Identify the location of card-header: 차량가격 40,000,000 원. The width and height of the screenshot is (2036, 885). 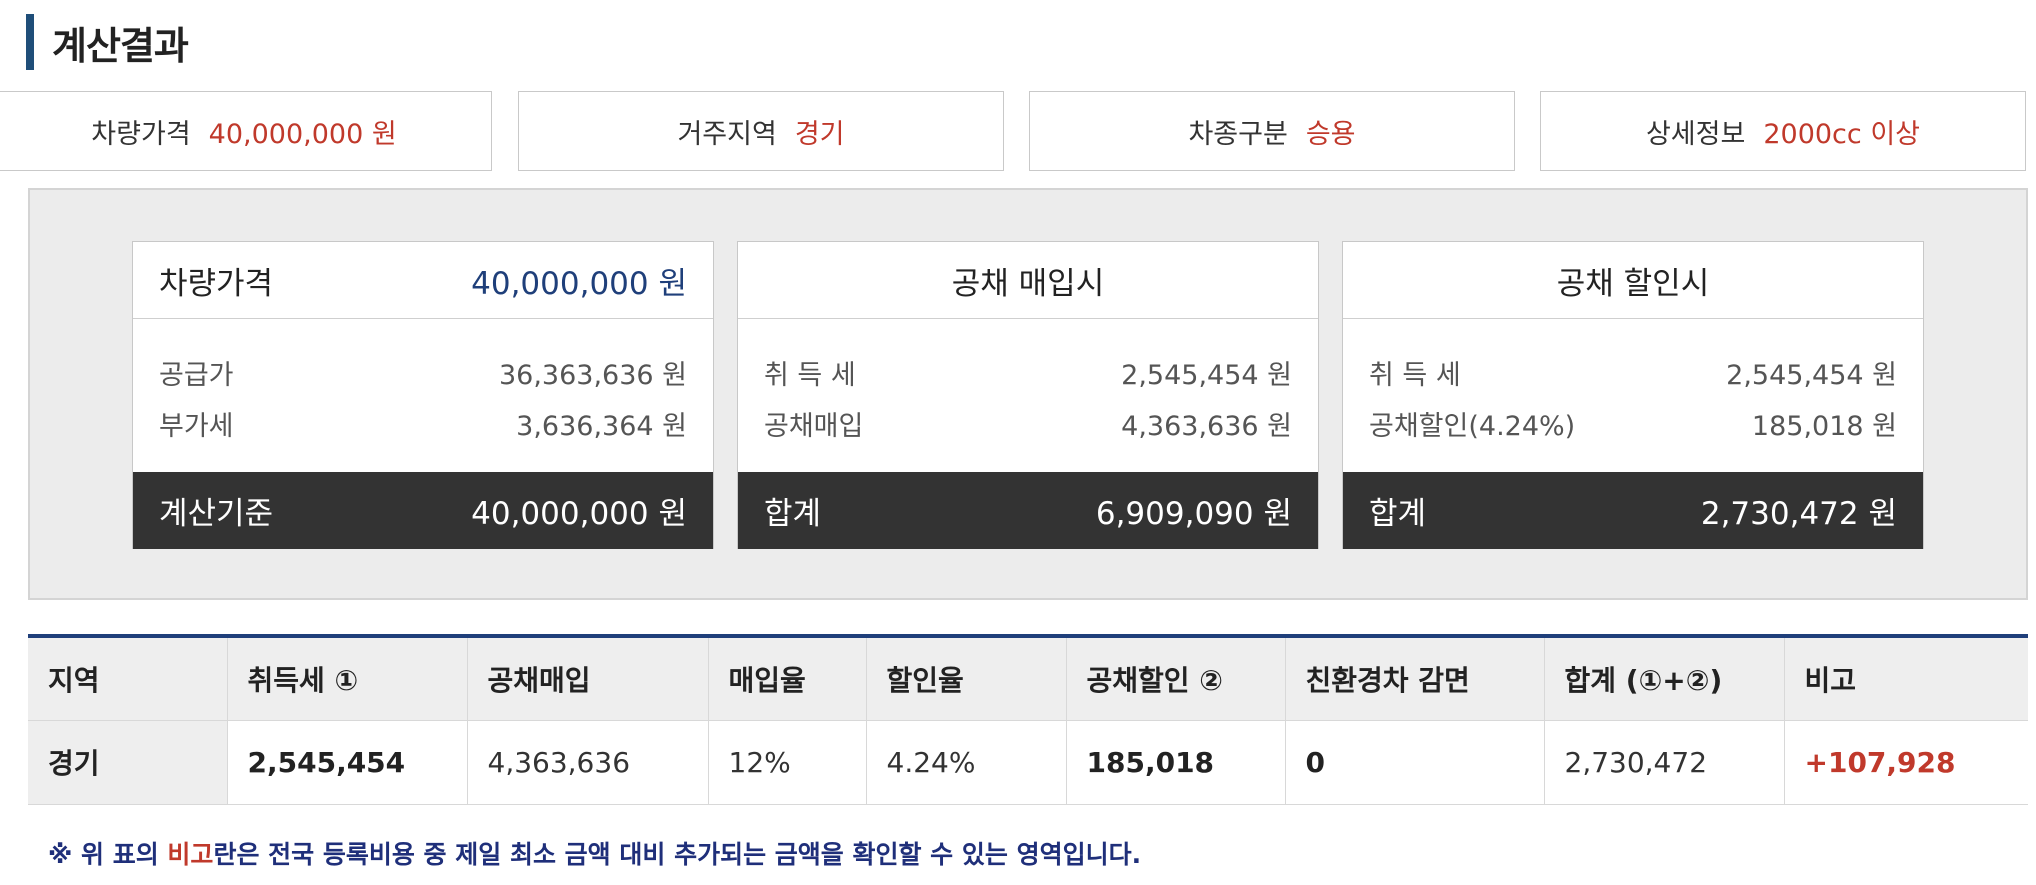
(423, 280).